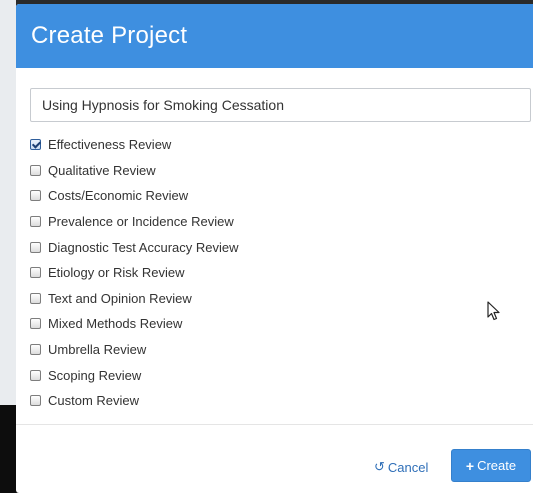 This screenshot has height=493, width=533. I want to click on review-type-item: Umbrella Review, so click(281, 350).